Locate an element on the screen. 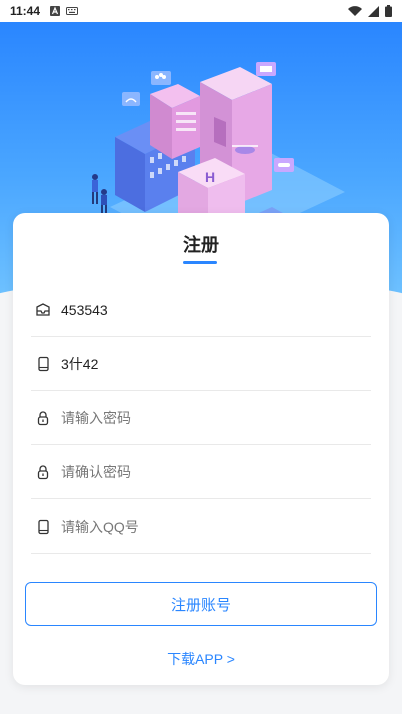 The height and width of the screenshot is (714, 402). wifi-icon is located at coordinates (355, 10).